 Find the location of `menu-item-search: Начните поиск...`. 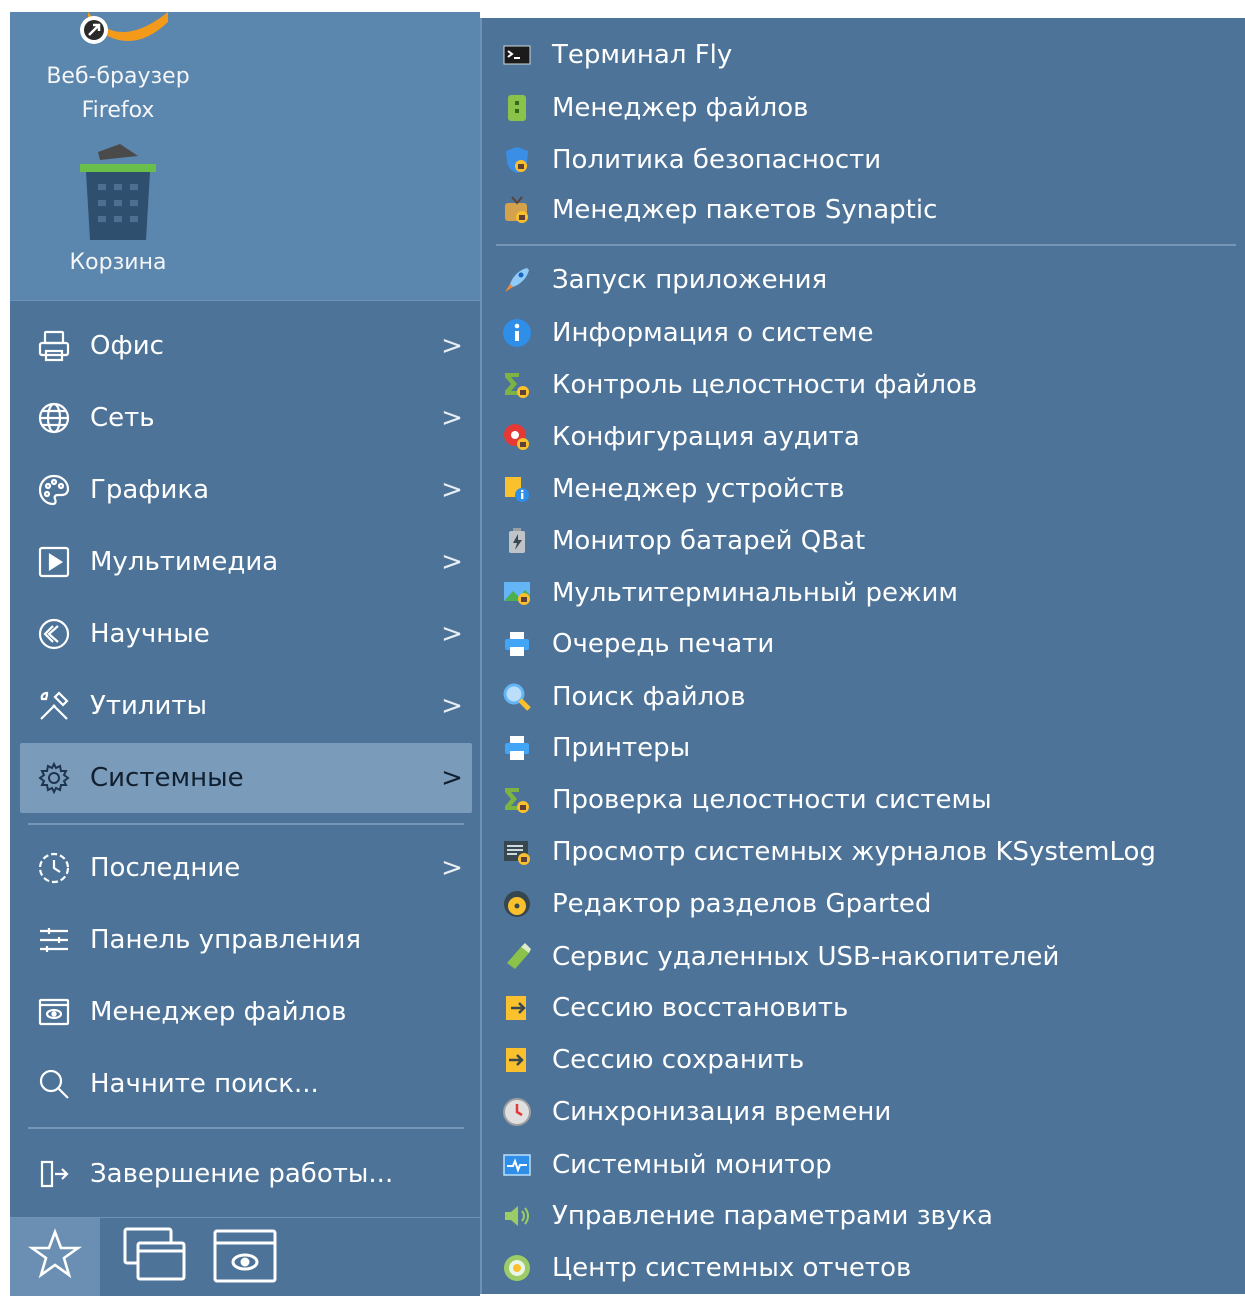

menu-item-search: Начните поиск... is located at coordinates (246, 1084).